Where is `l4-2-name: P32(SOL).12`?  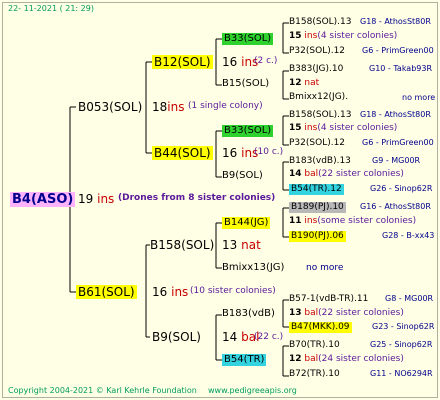
l4-2-name: P32(SOL).12 is located at coordinates (317, 51).